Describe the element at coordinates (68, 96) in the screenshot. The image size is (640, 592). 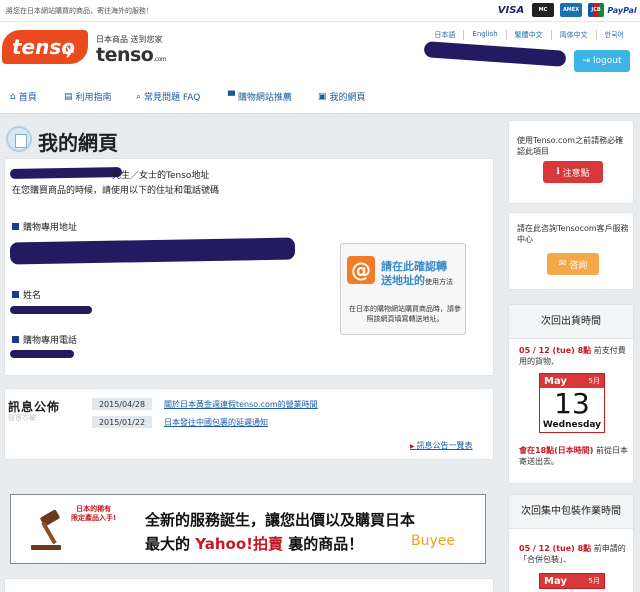
I see `book-icon: ▤` at that location.